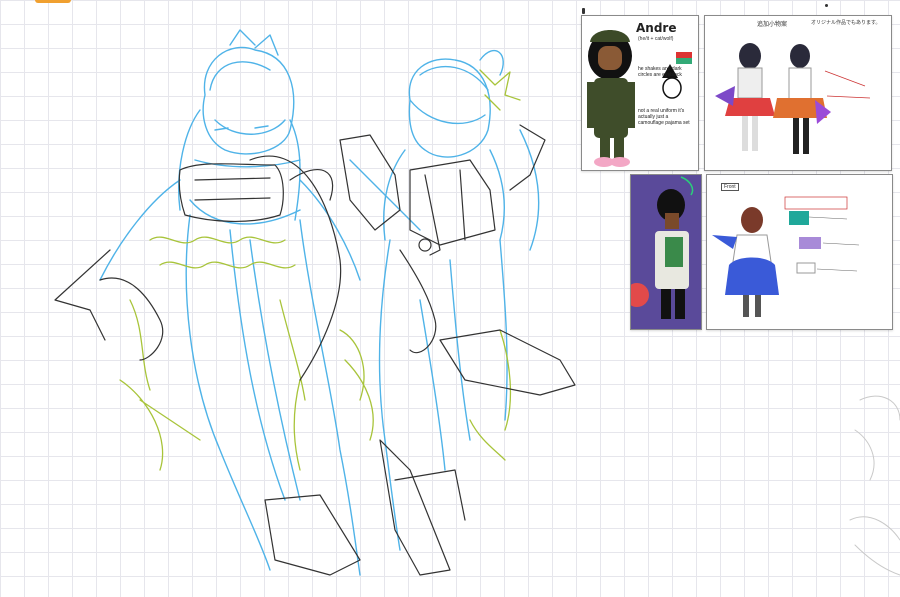  What do you see at coordinates (660, 72) in the screenshot?
I see `andre-note-1: he shakes and dark circles are eyeblack` at bounding box center [660, 72].